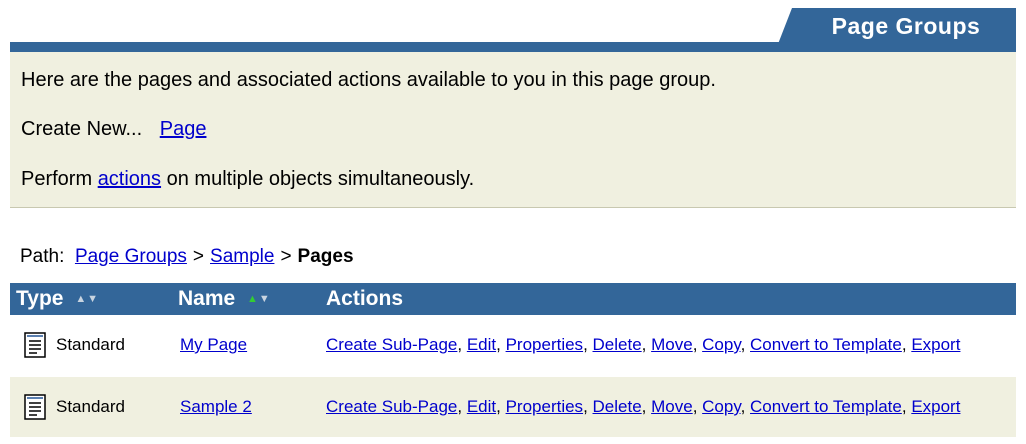 The image size is (1026, 444). Describe the element at coordinates (131, 256) in the screenshot. I see `breadcrumb-page-groups: Page Groups` at that location.